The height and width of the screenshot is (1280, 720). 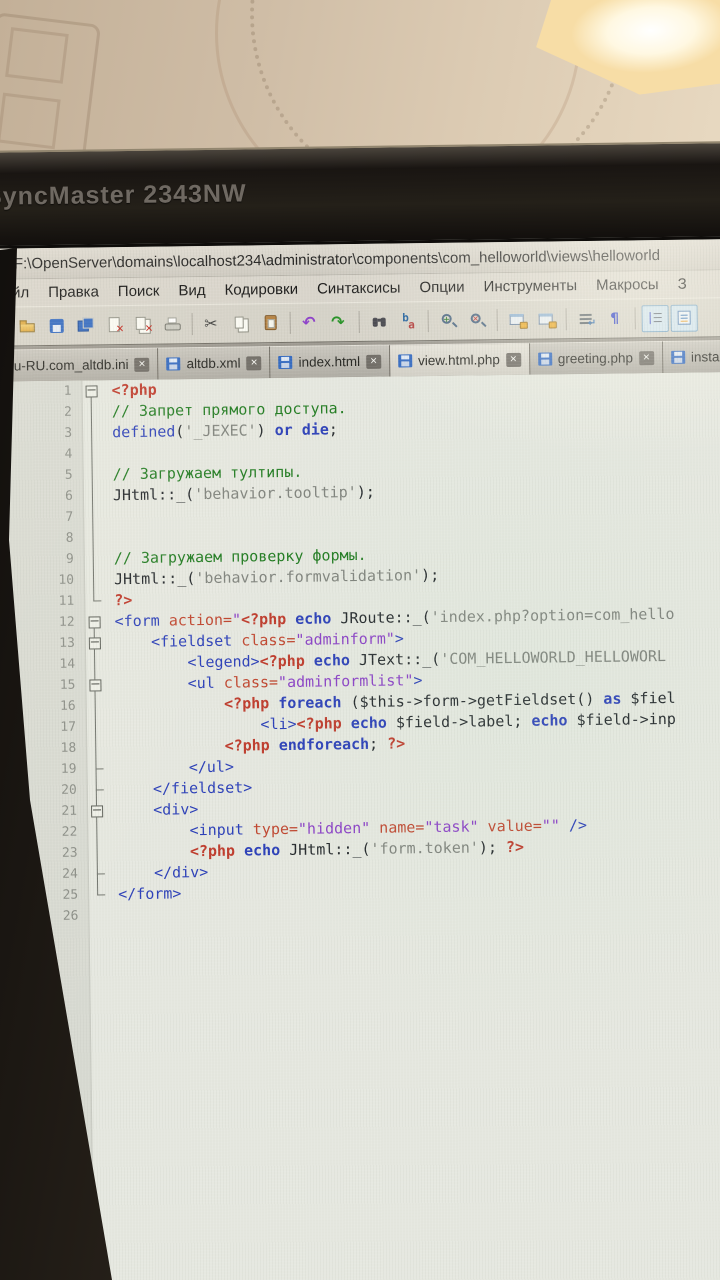 I want to click on line-number: 13, so click(x=67, y=643).